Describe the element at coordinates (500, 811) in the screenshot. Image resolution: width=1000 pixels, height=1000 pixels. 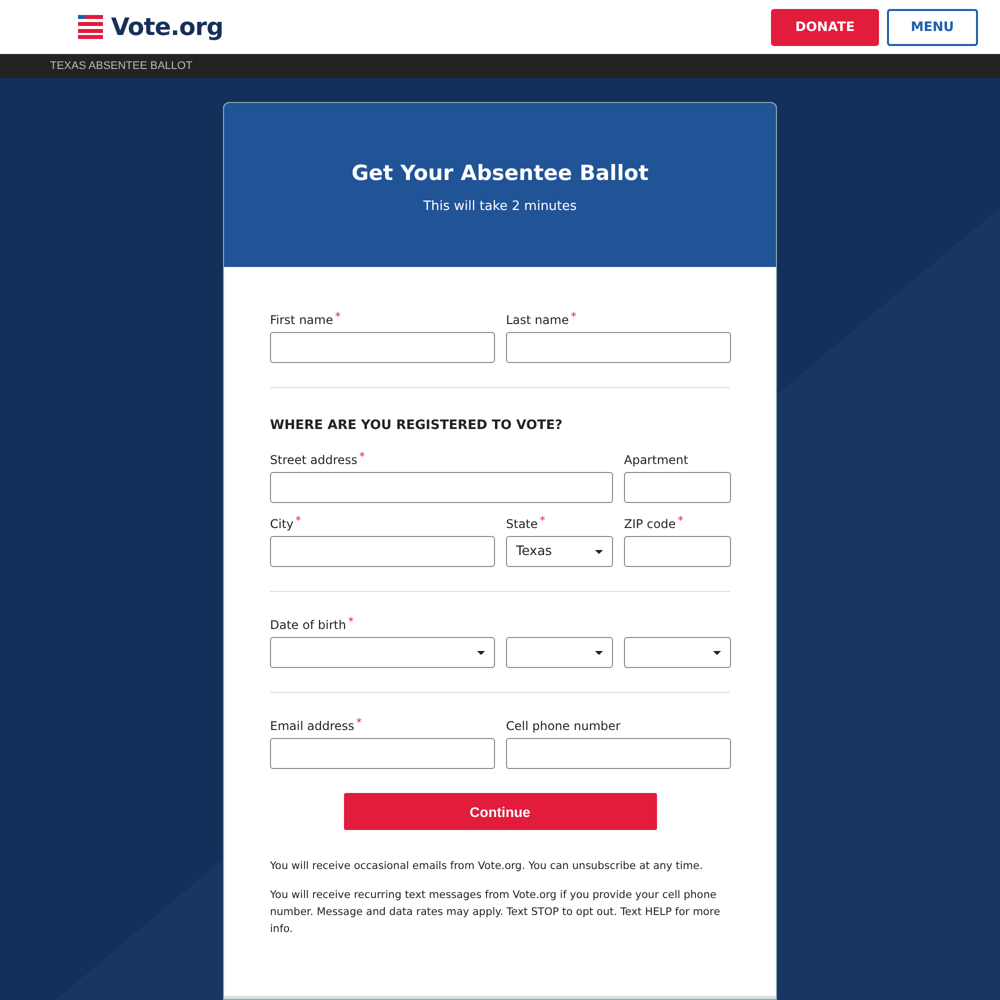
I see `continue-button: Continue` at that location.